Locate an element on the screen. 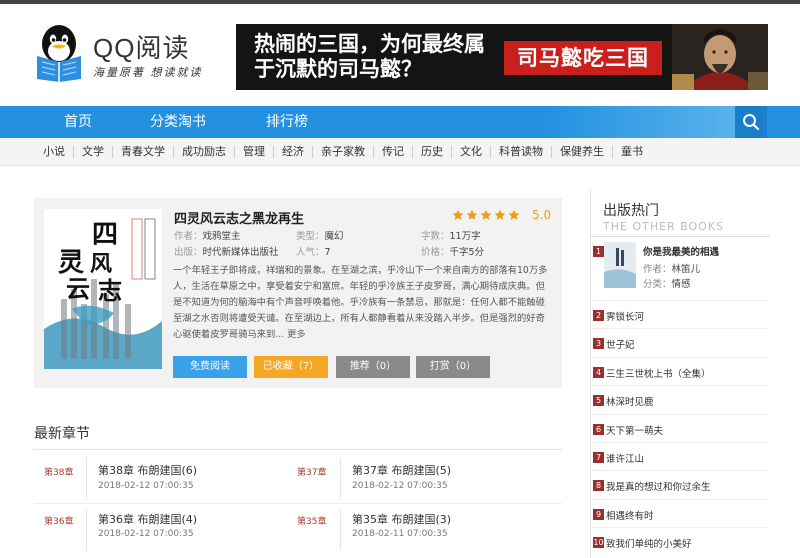 The height and width of the screenshot is (558, 800). sidebar-divider is located at coordinates (680, 236).